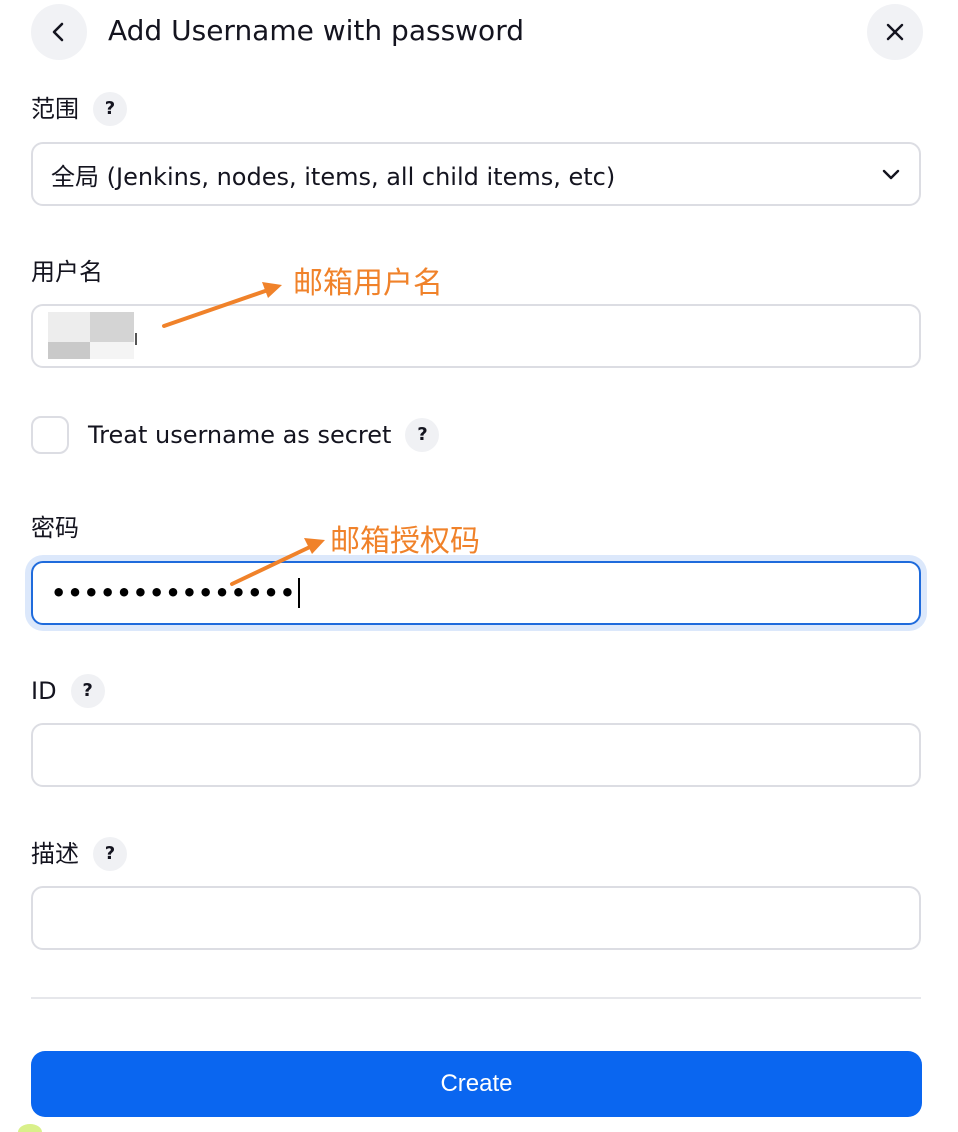 The width and height of the screenshot is (958, 1132). I want to click on scope-label: 范围, so click(55, 109).